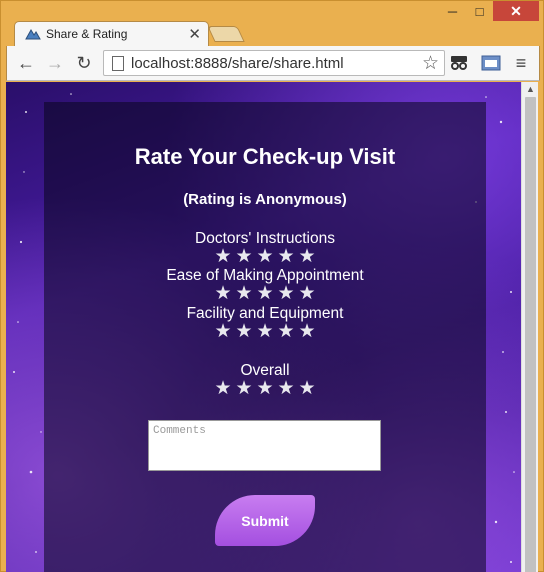  Describe the element at coordinates (265, 199) in the screenshot. I see `anonymous-note: (Rating is Anonymous)` at that location.